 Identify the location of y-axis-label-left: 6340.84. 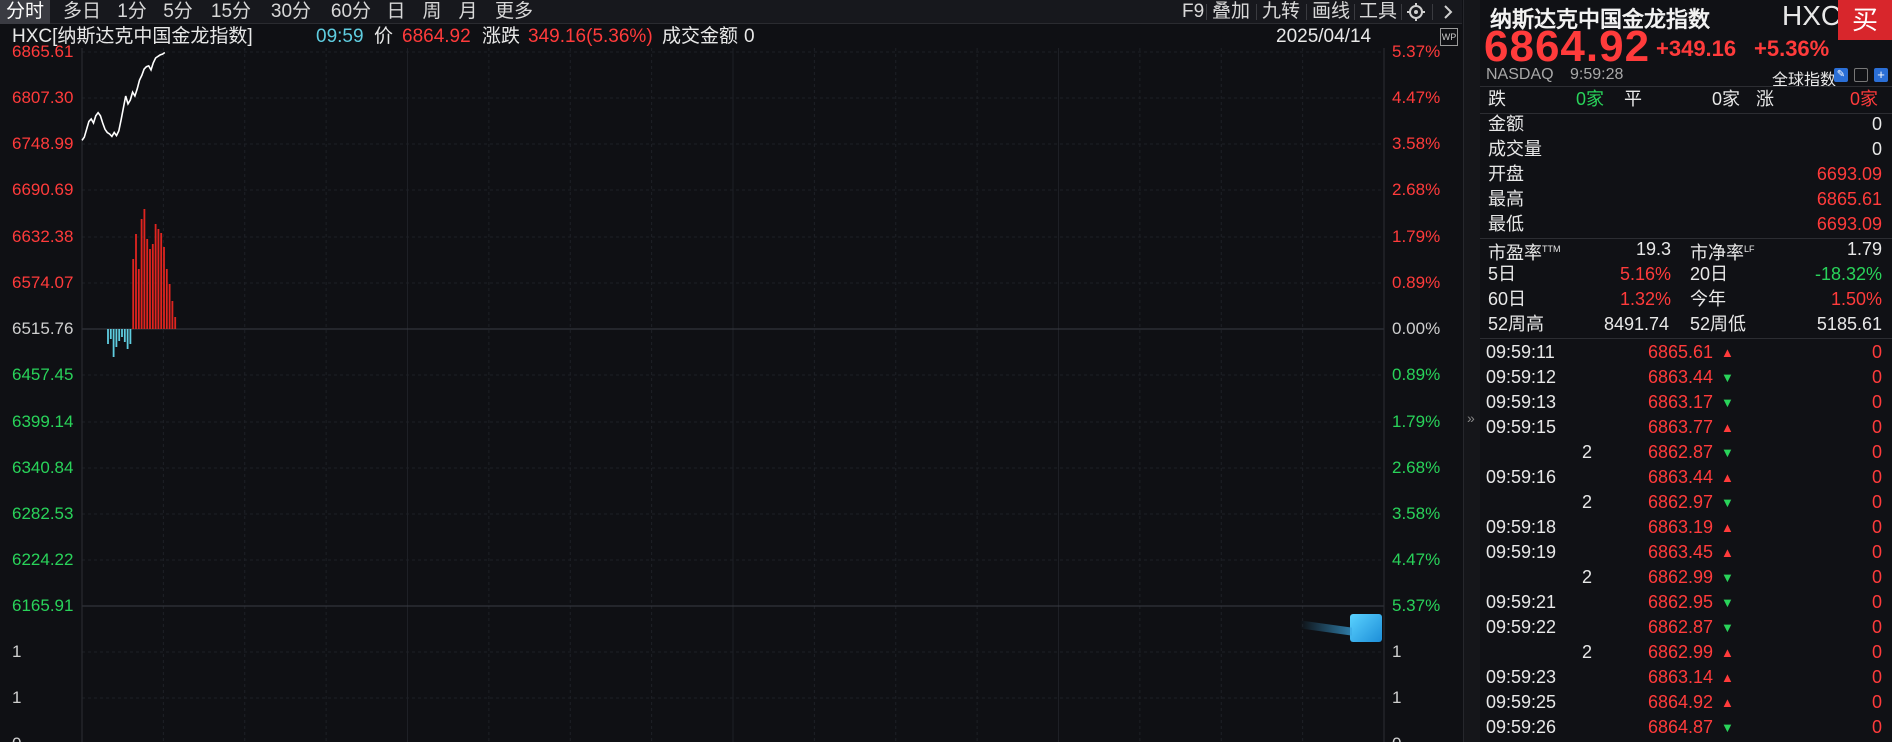
(43, 467).